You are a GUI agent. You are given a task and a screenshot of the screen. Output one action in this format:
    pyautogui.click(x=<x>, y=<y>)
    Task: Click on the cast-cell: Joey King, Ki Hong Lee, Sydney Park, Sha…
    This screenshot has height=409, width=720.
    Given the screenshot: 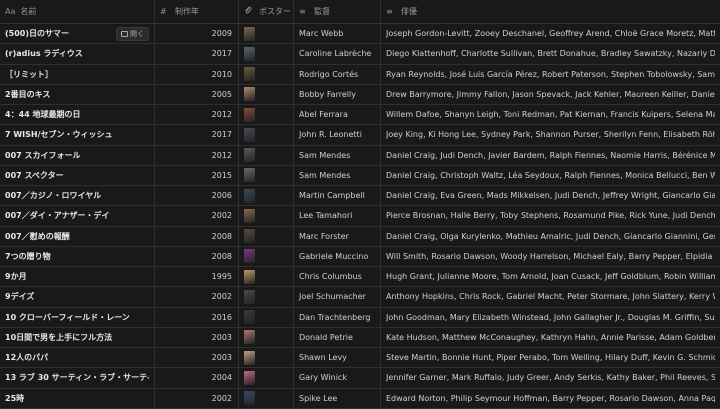 What is the action you would take?
    pyautogui.click(x=550, y=134)
    